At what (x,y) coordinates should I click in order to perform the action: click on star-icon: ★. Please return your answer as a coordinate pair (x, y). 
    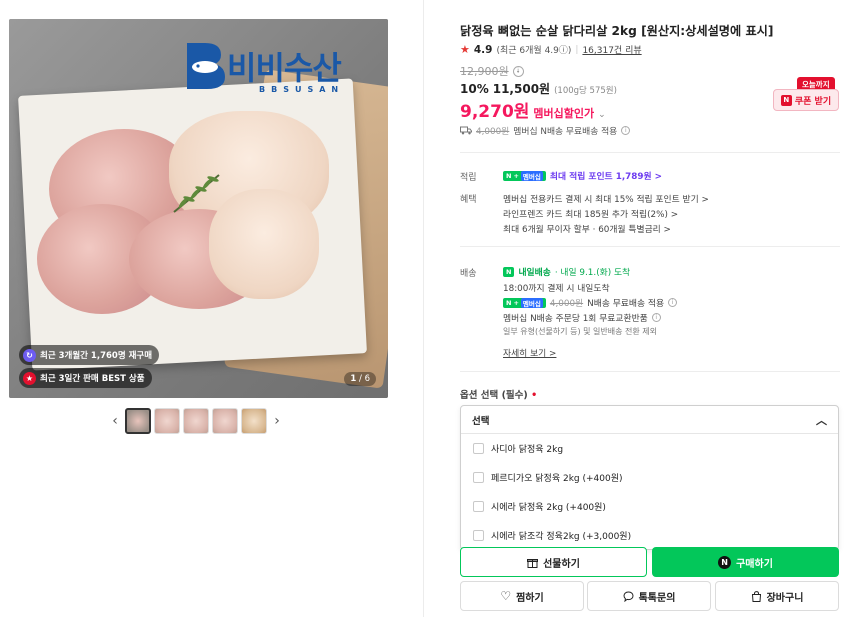
    Looking at the image, I should click on (465, 49).